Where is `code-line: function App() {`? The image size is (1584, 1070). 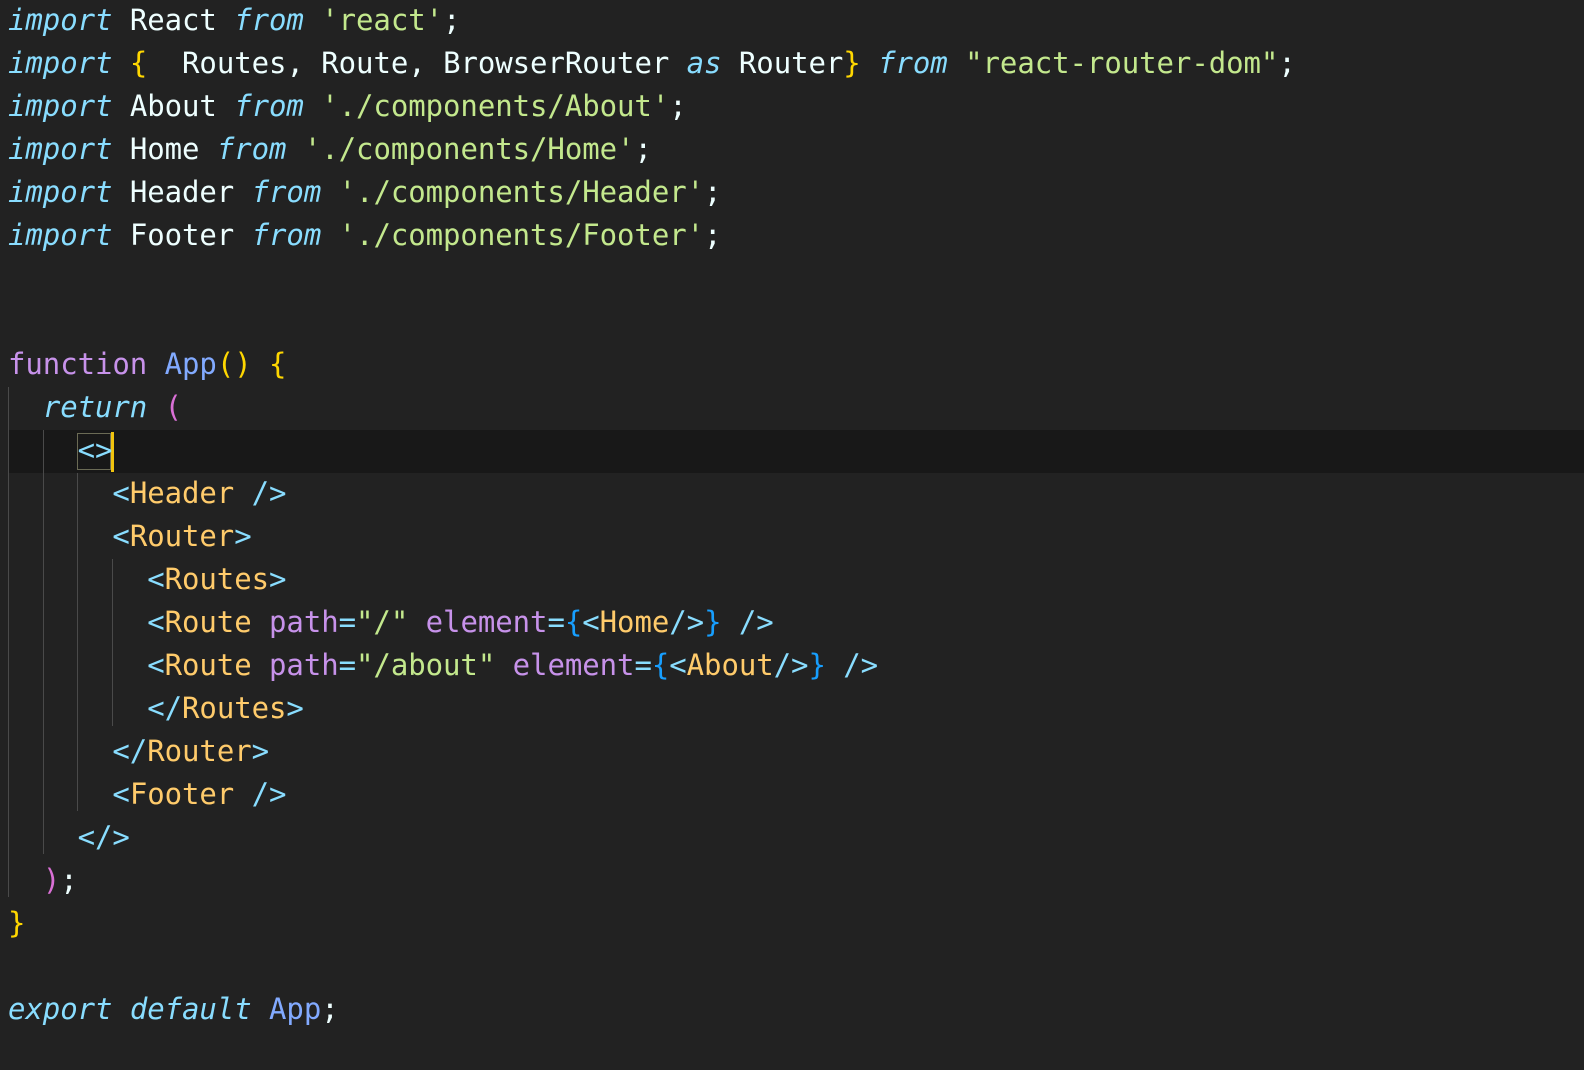
code-line: function App() { is located at coordinates (792, 364).